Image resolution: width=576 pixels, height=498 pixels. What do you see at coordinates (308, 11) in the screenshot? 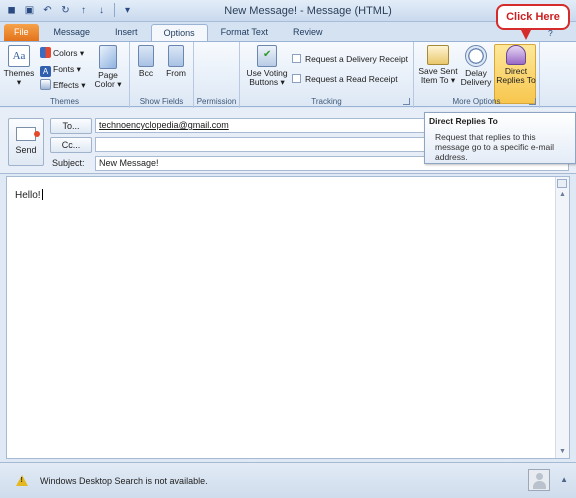
I see `window-title: New Message! - Message (HTML)` at bounding box center [308, 11].